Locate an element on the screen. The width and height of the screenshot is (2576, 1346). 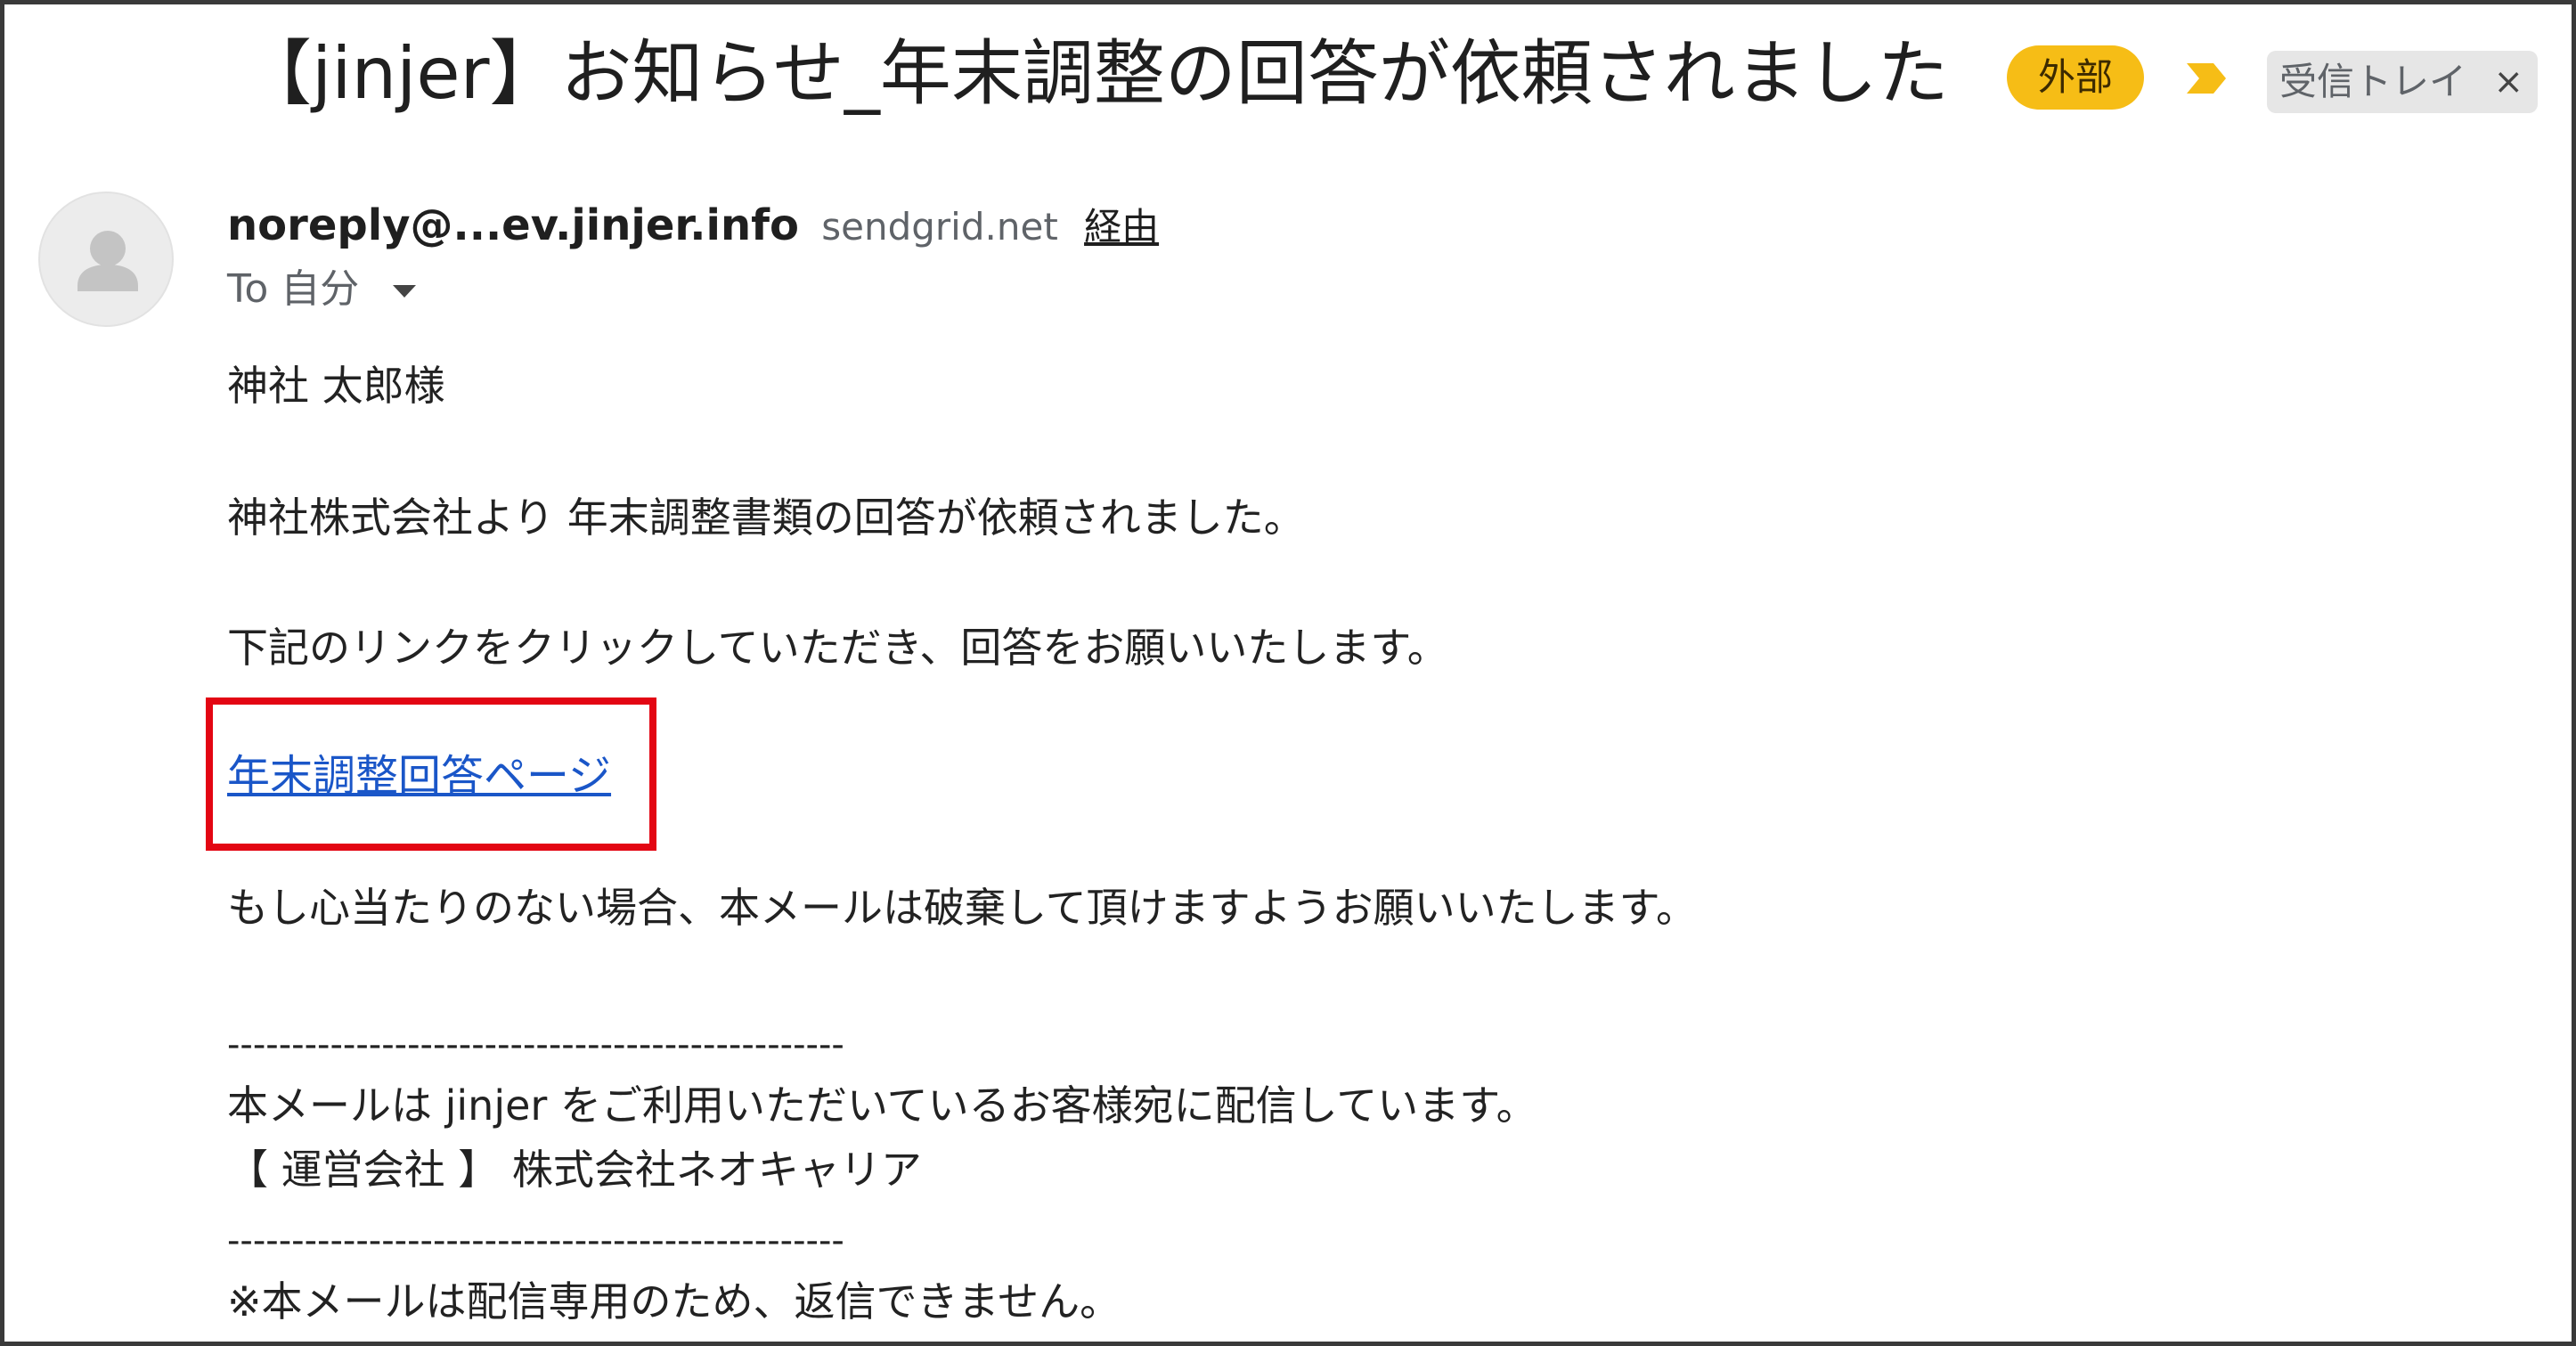
footer-line-notice: 本メールは jinjer をご利用いただいているお客様宛に配信しています。 is located at coordinates (882, 1105).